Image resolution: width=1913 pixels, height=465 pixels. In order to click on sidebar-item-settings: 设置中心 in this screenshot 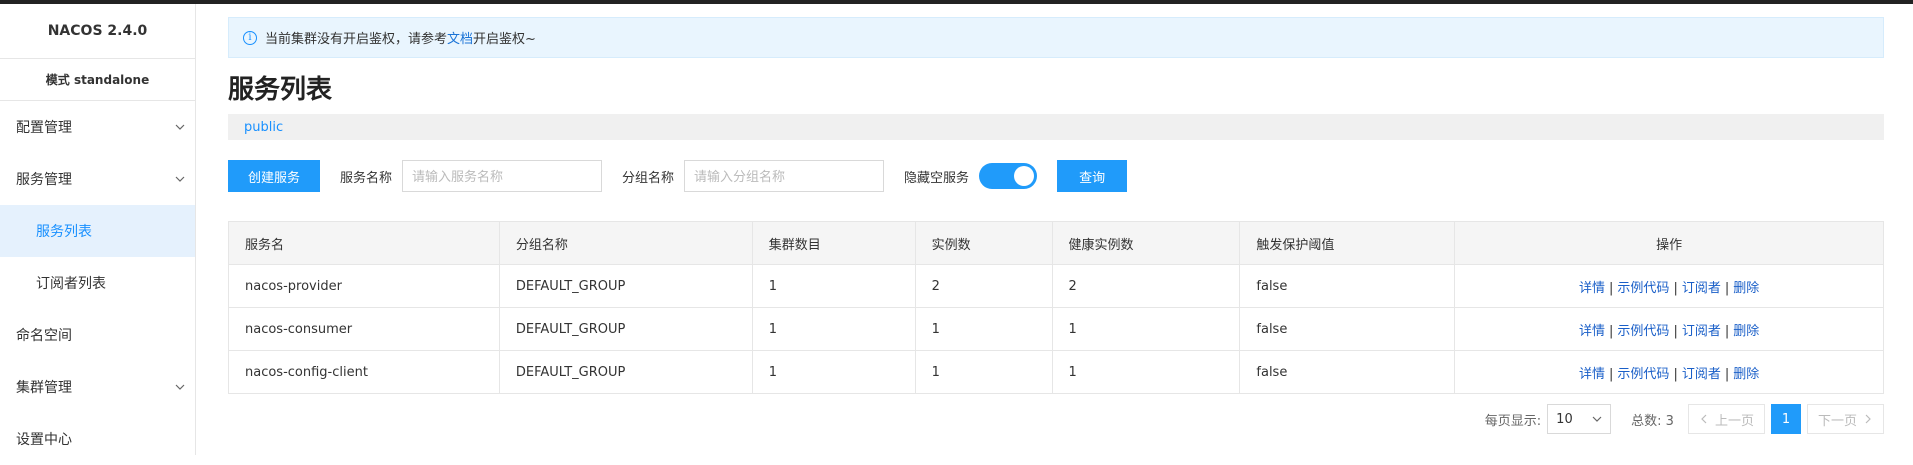, I will do `click(97, 439)`.